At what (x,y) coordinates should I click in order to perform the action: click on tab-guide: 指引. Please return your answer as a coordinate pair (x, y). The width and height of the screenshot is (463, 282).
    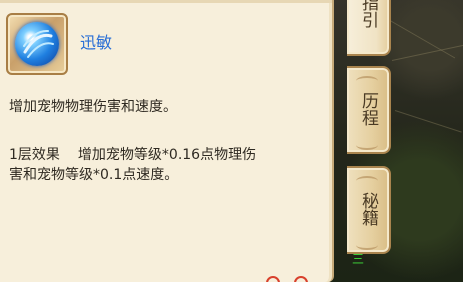
    Looking at the image, I should click on (369, 28).